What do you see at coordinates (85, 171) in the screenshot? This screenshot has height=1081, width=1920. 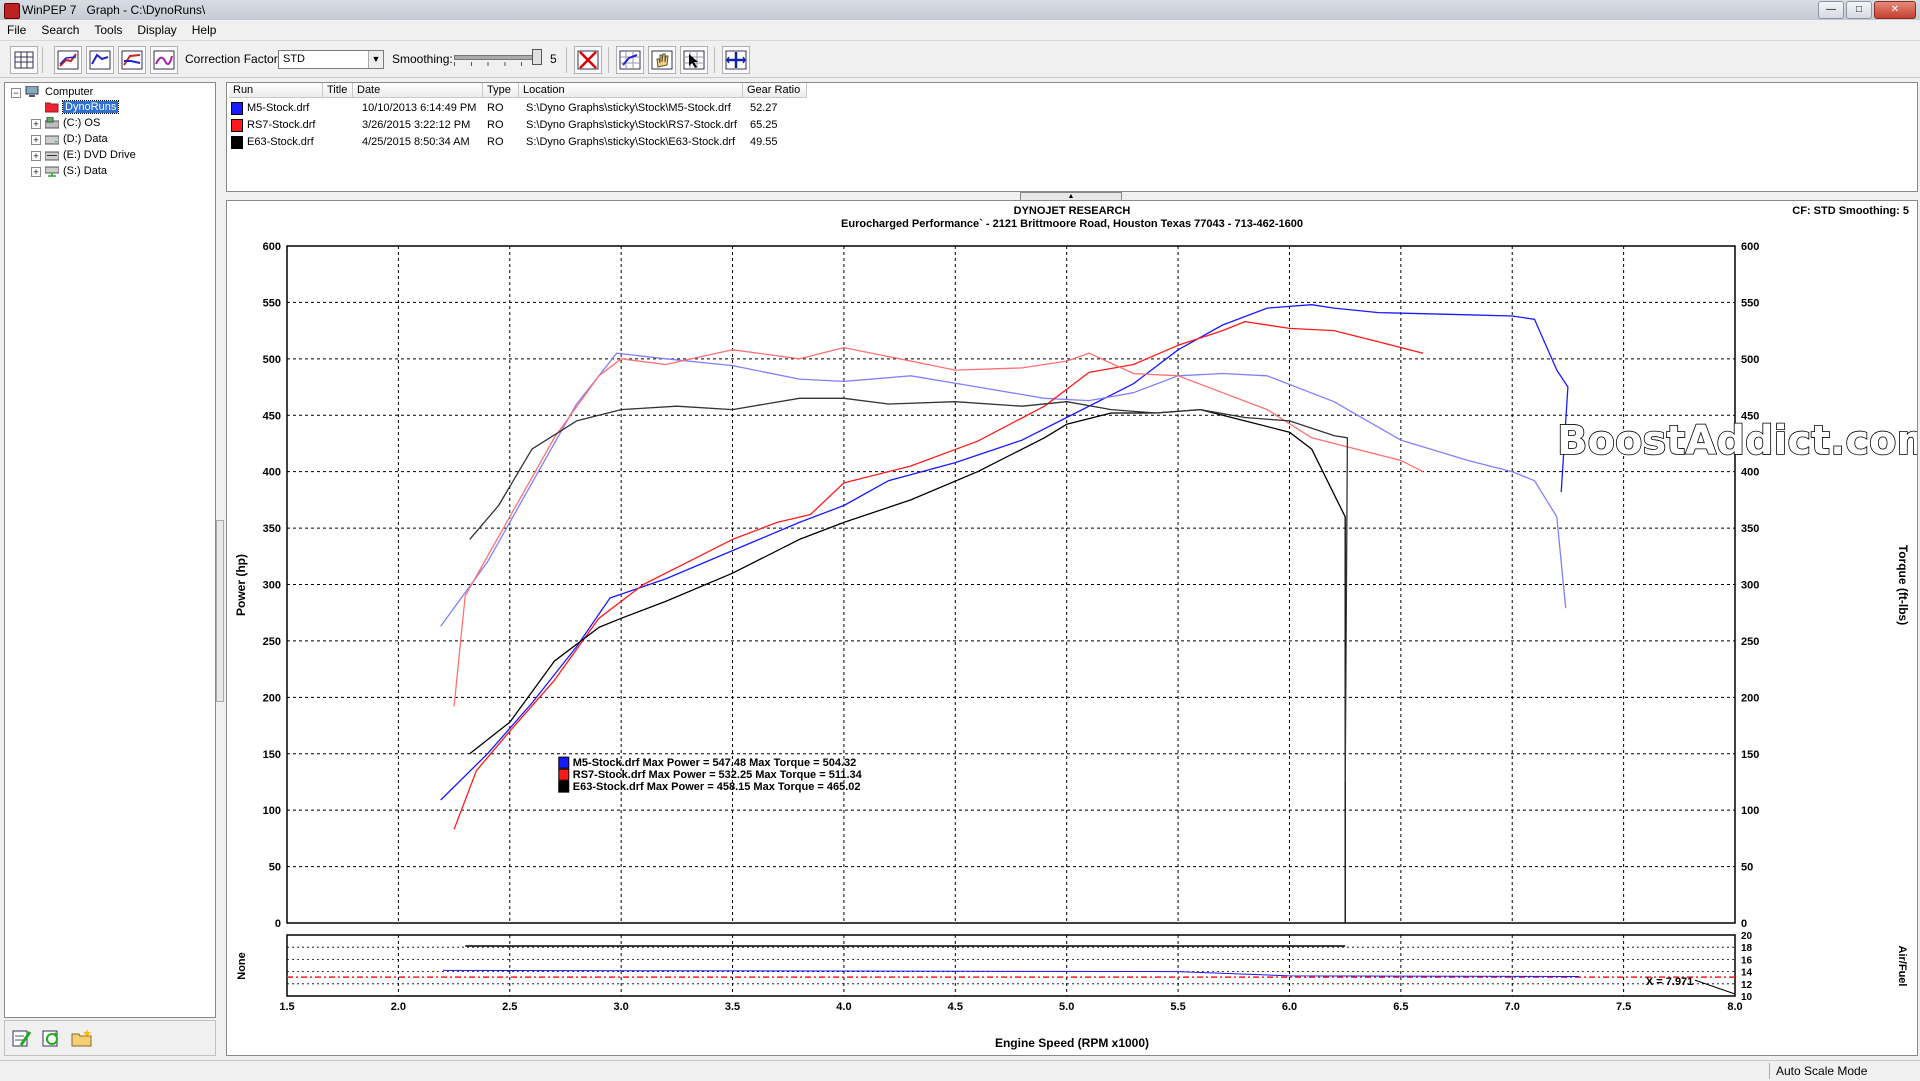 I see `tree-item-drive-s: (S:) Data` at bounding box center [85, 171].